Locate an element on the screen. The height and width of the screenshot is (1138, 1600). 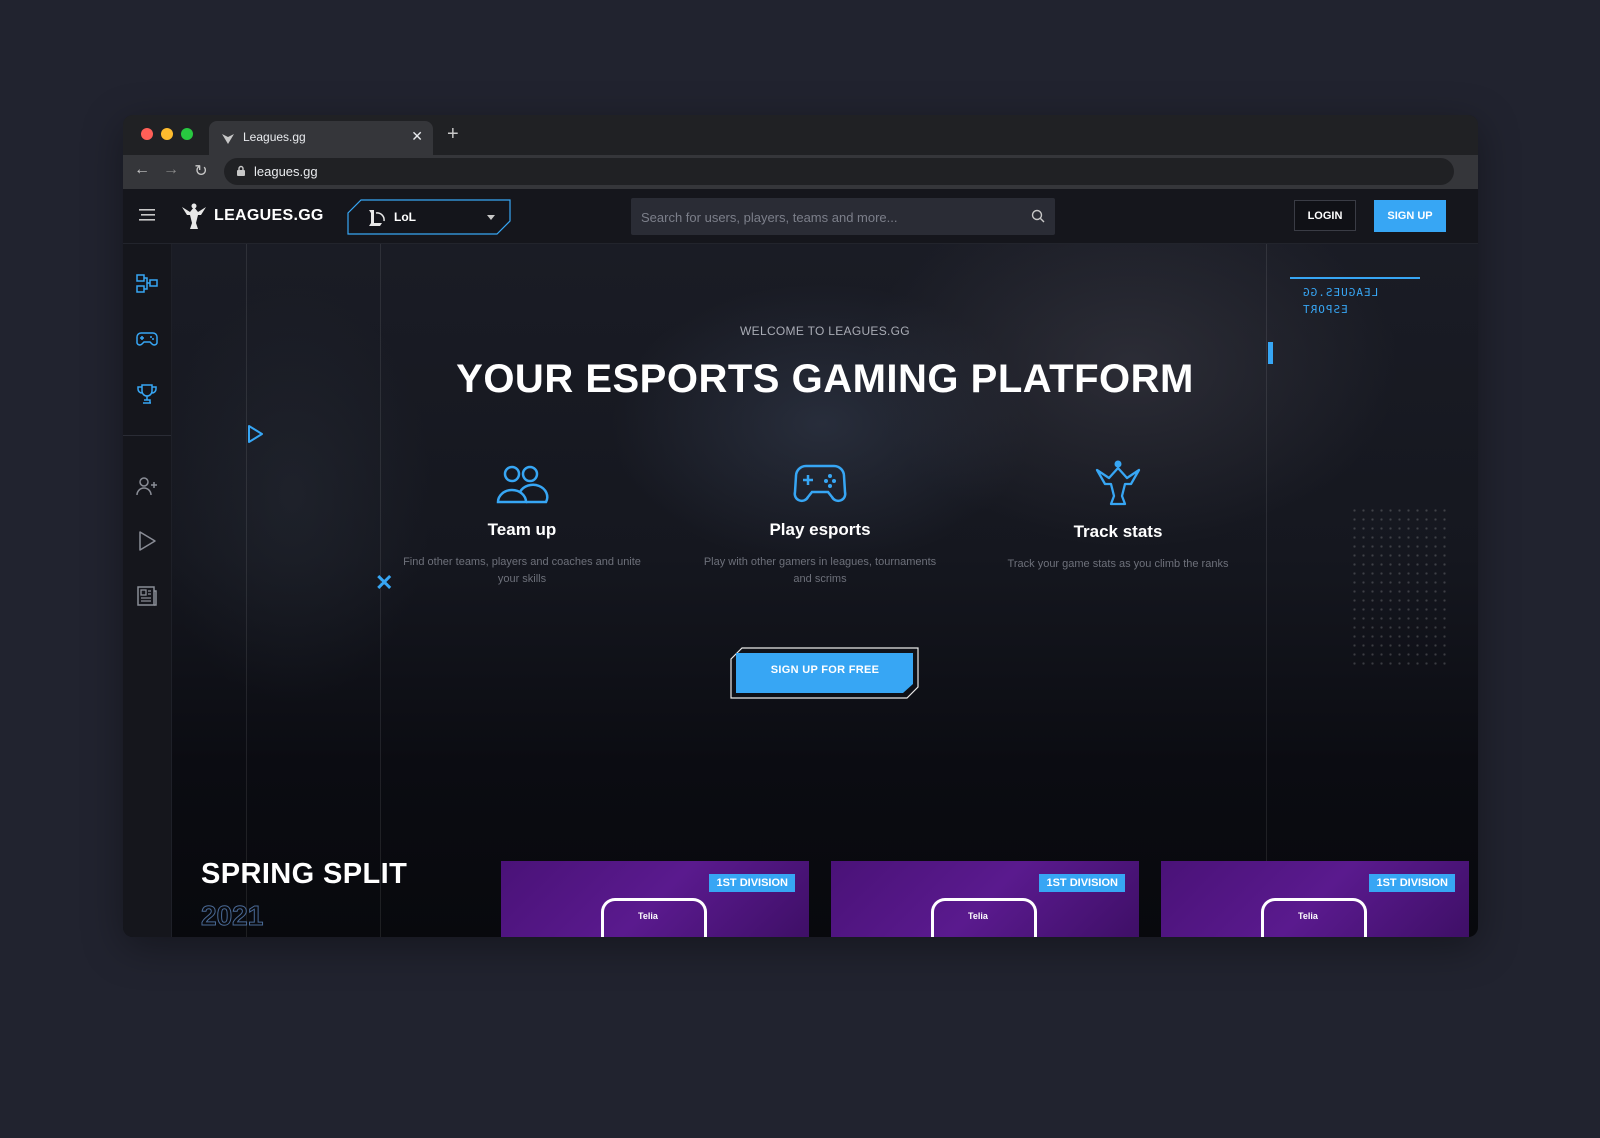
game-selector: LoL is located at coordinates (429, 217).